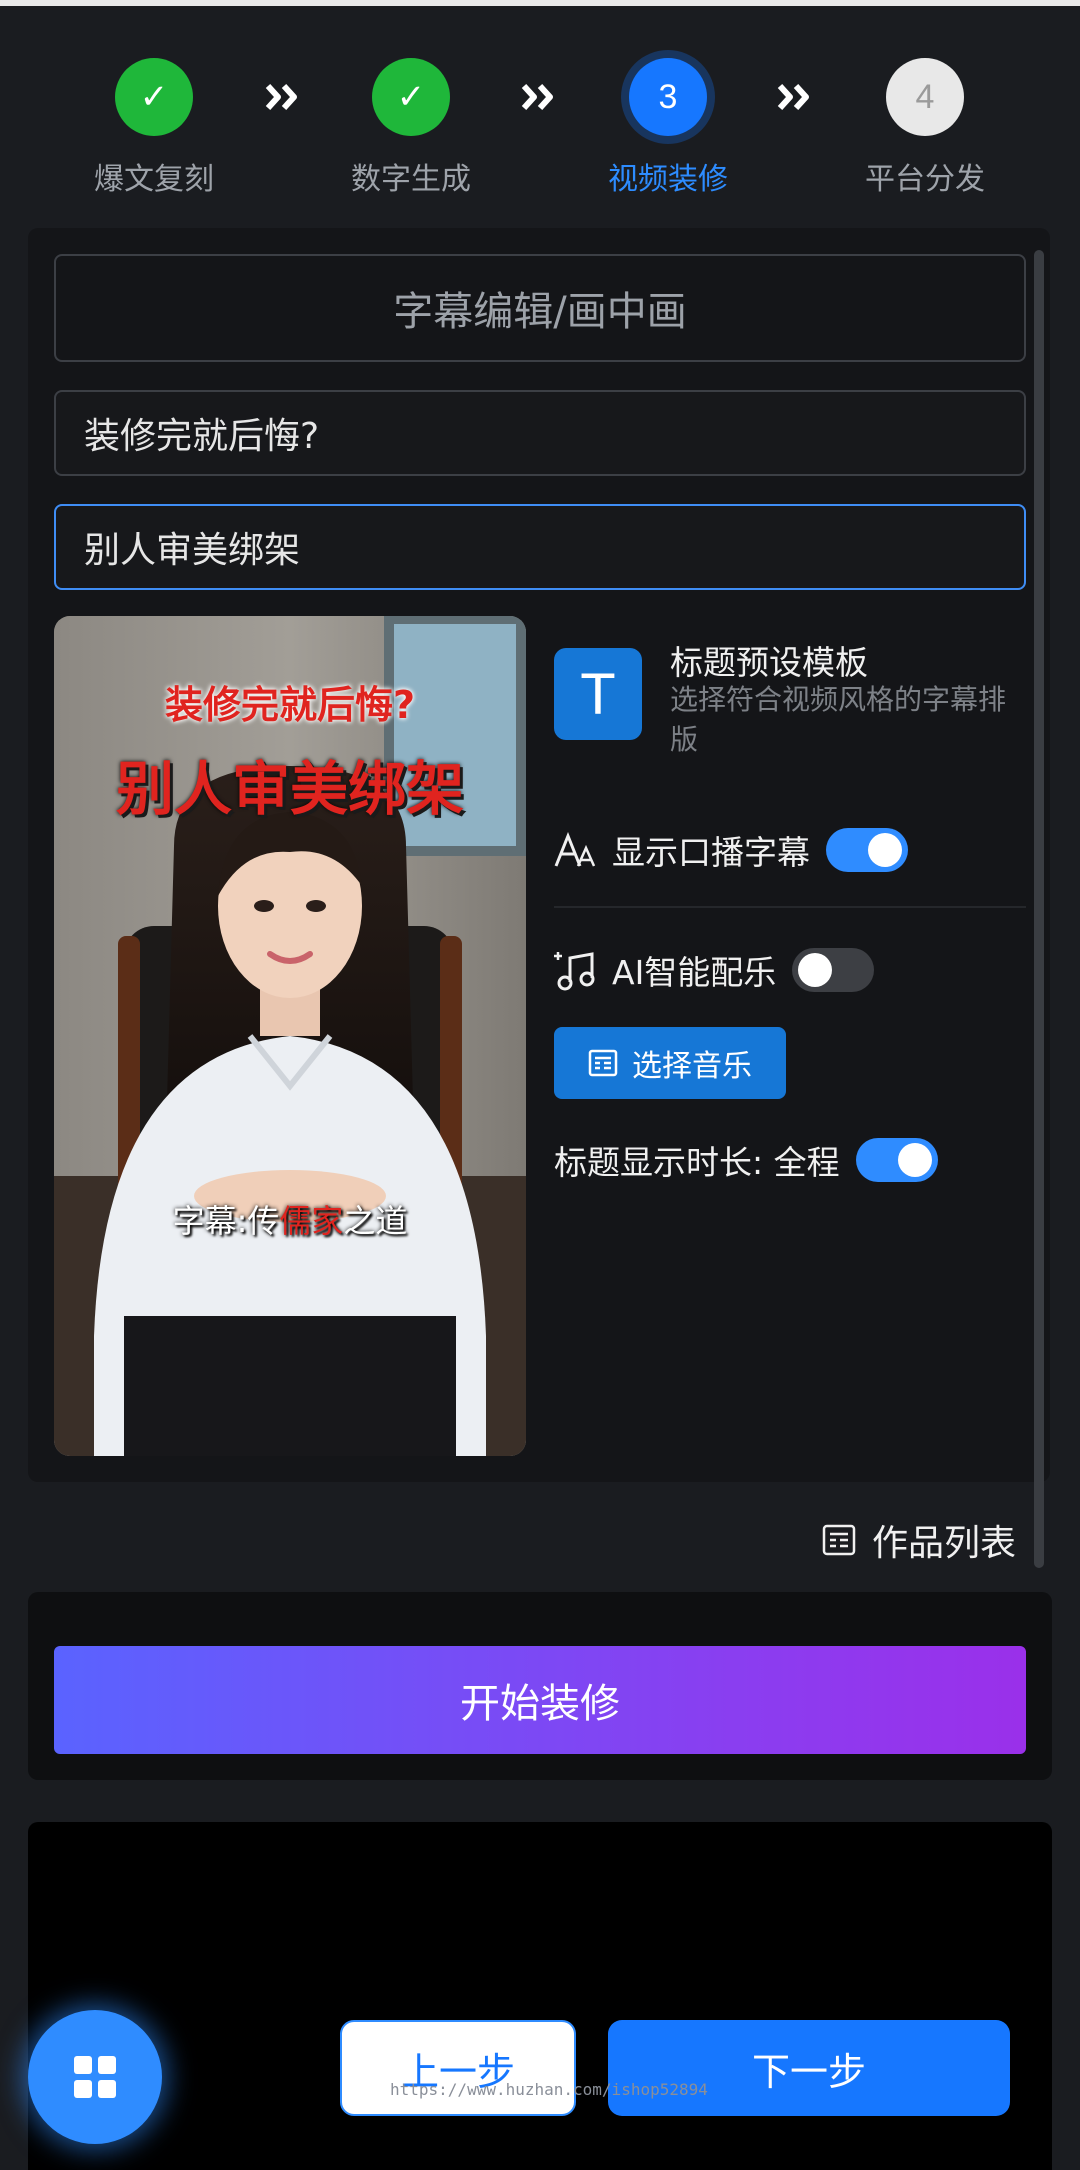 Image resolution: width=1080 pixels, height=2170 pixels. I want to click on font-size-icon, so click(575, 849).